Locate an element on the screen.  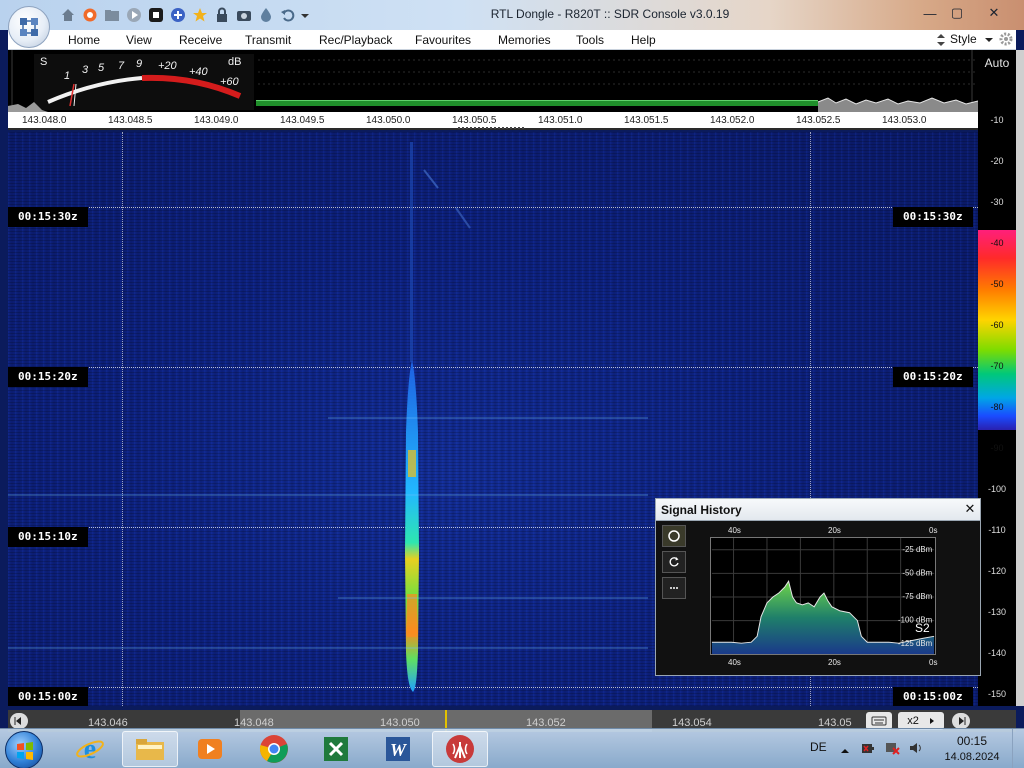
s-meter-db-tick: +60 is located at coordinates (229, 82).